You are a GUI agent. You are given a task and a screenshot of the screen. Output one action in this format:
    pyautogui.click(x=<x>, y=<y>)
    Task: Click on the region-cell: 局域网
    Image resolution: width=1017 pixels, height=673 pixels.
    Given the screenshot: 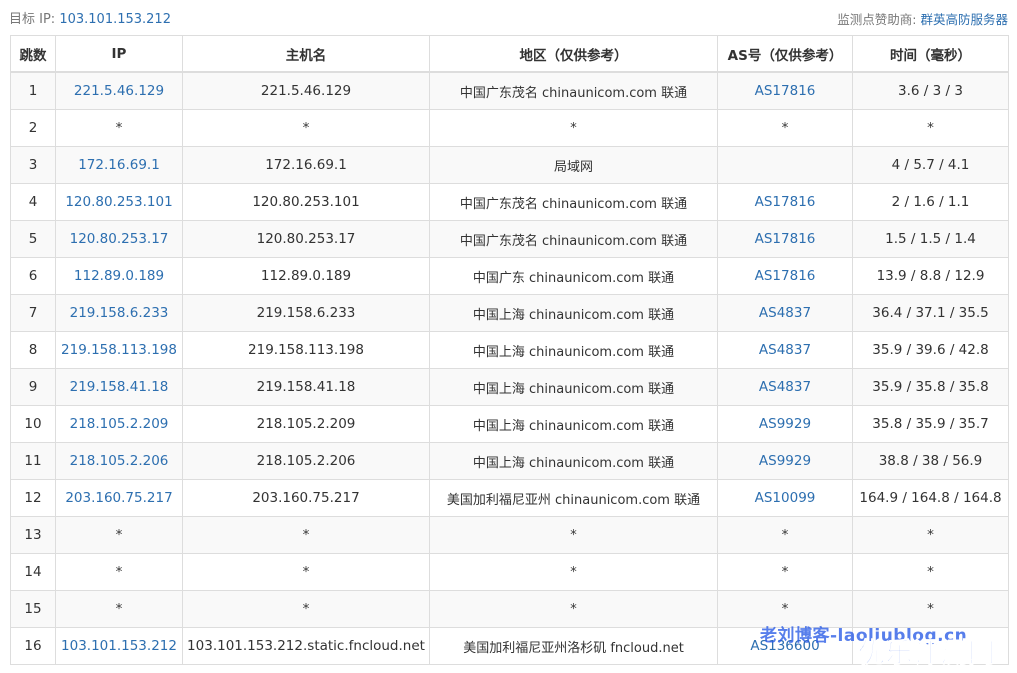 What is the action you would take?
    pyautogui.click(x=573, y=165)
    